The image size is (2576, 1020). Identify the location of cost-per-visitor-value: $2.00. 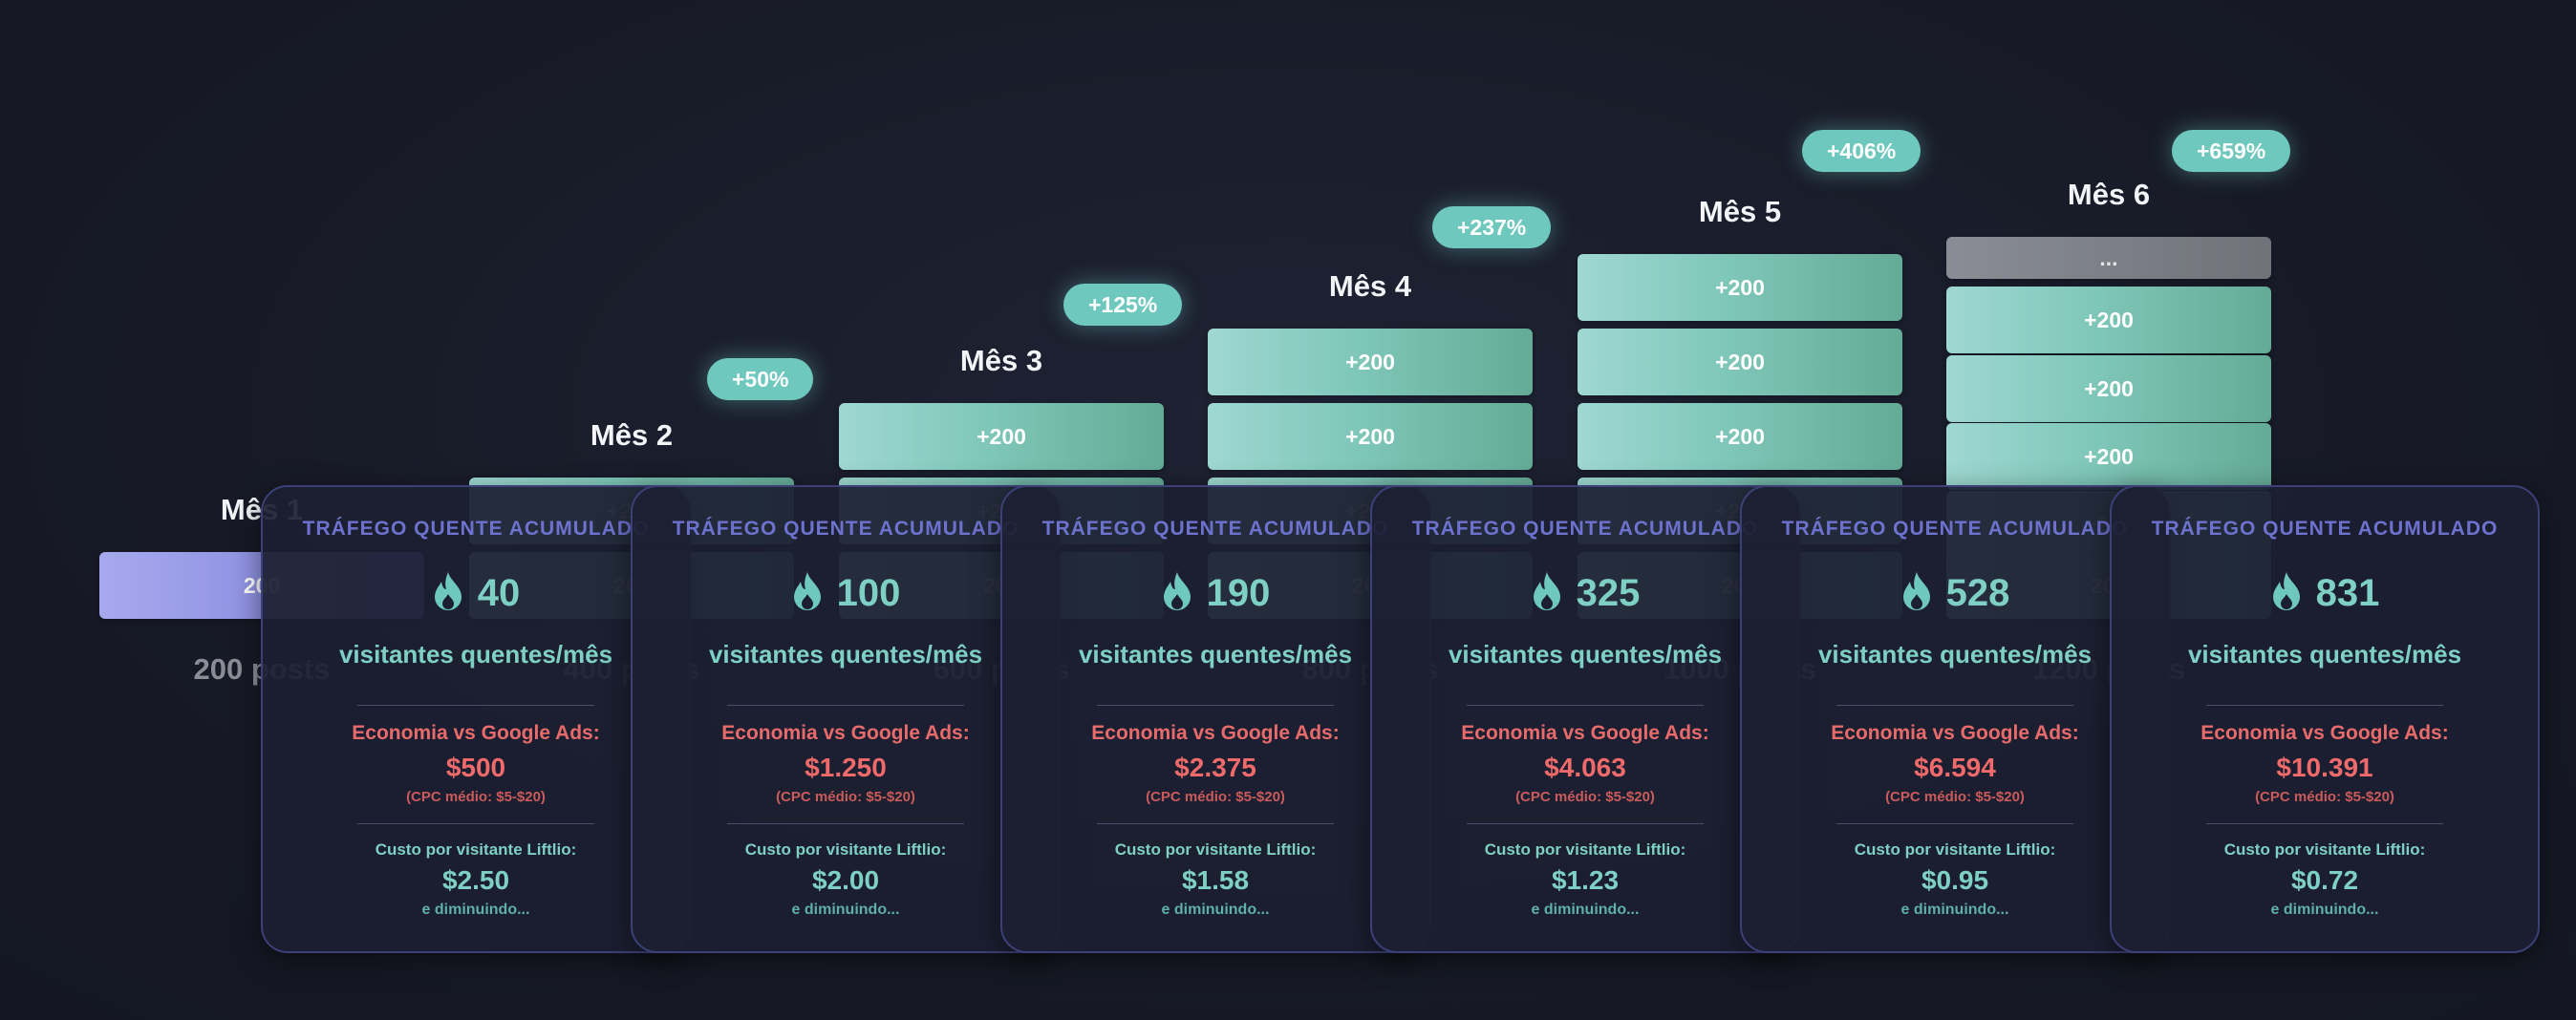
(845, 880).